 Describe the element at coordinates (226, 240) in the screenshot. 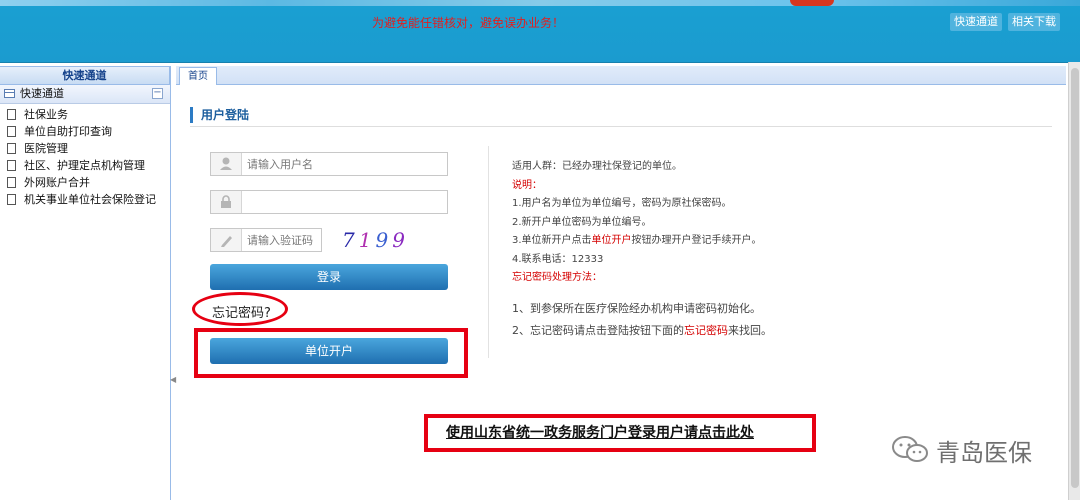

I see `pencil-icon` at that location.